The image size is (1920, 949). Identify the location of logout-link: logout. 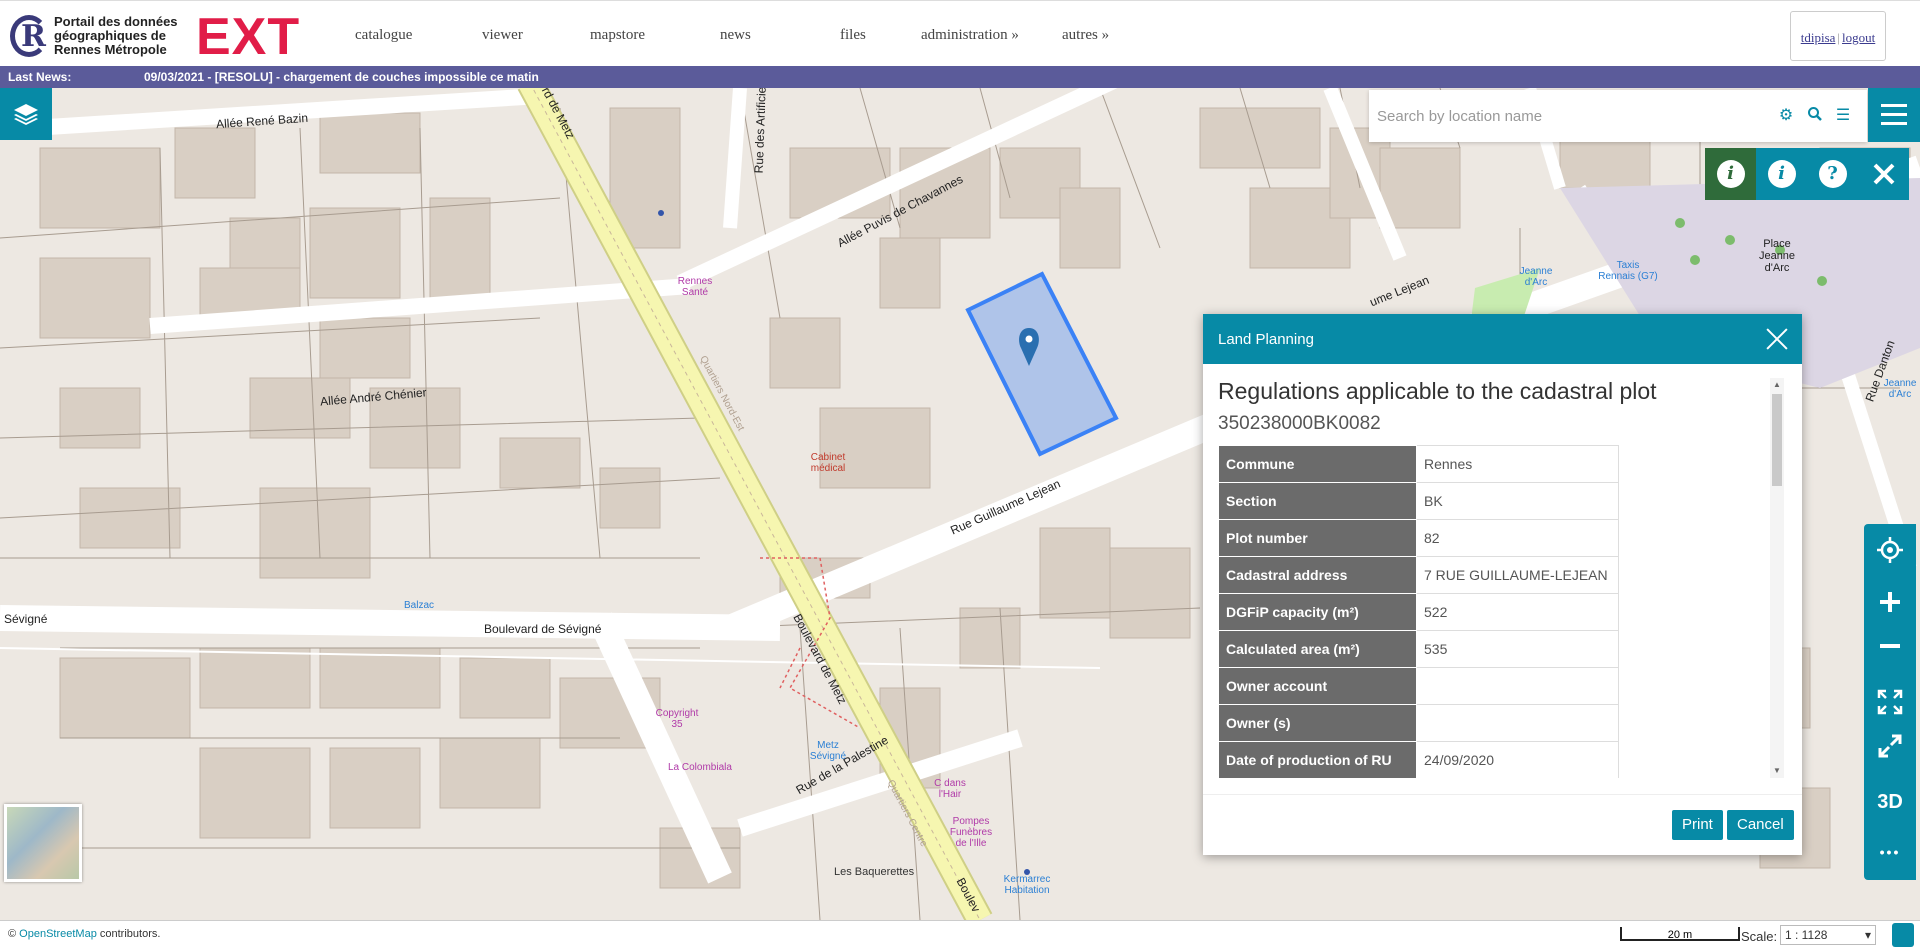
(1858, 37).